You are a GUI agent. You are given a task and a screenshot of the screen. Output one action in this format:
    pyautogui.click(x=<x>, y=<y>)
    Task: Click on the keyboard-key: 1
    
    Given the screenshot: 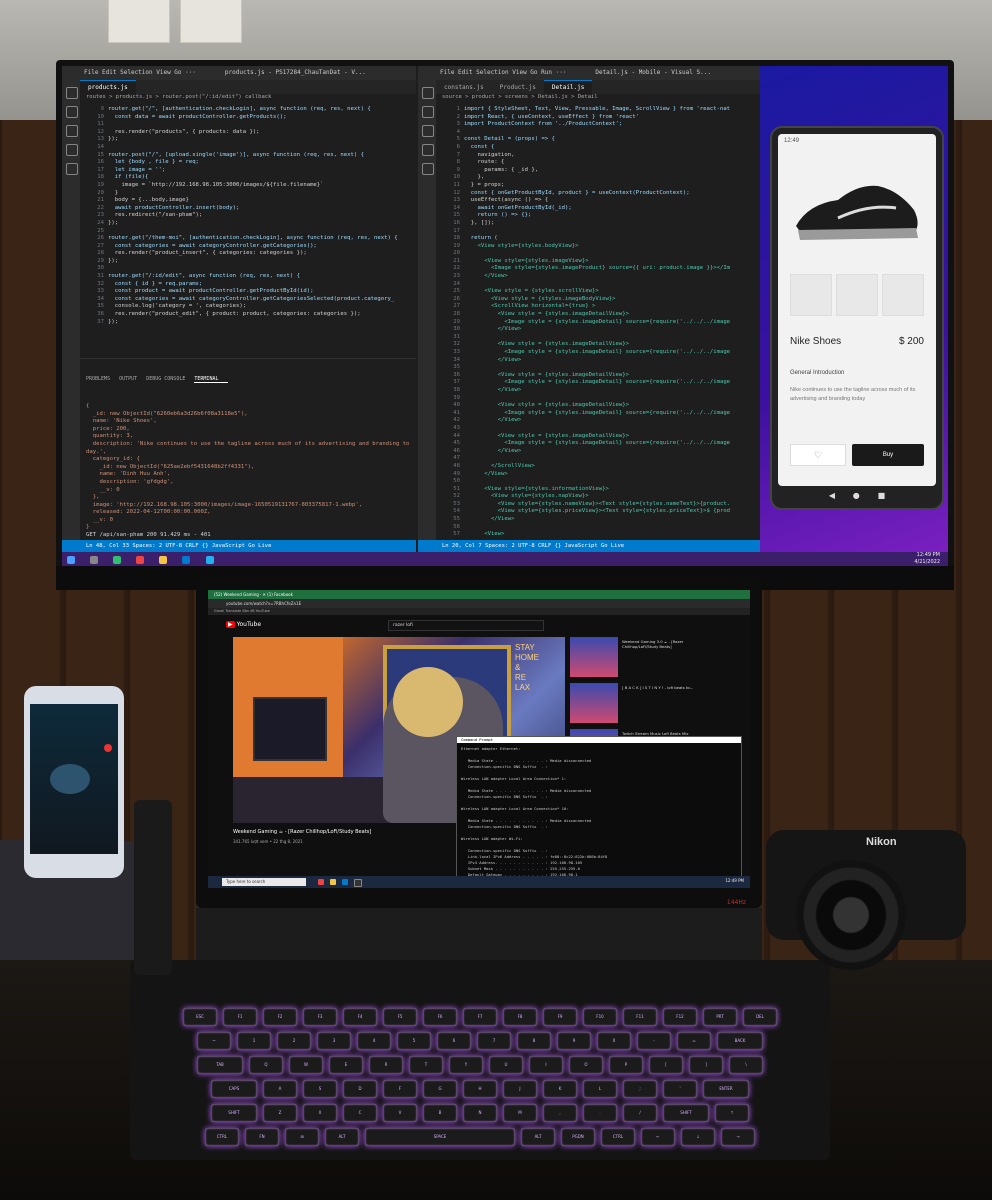 What is the action you would take?
    pyautogui.click(x=254, y=1041)
    